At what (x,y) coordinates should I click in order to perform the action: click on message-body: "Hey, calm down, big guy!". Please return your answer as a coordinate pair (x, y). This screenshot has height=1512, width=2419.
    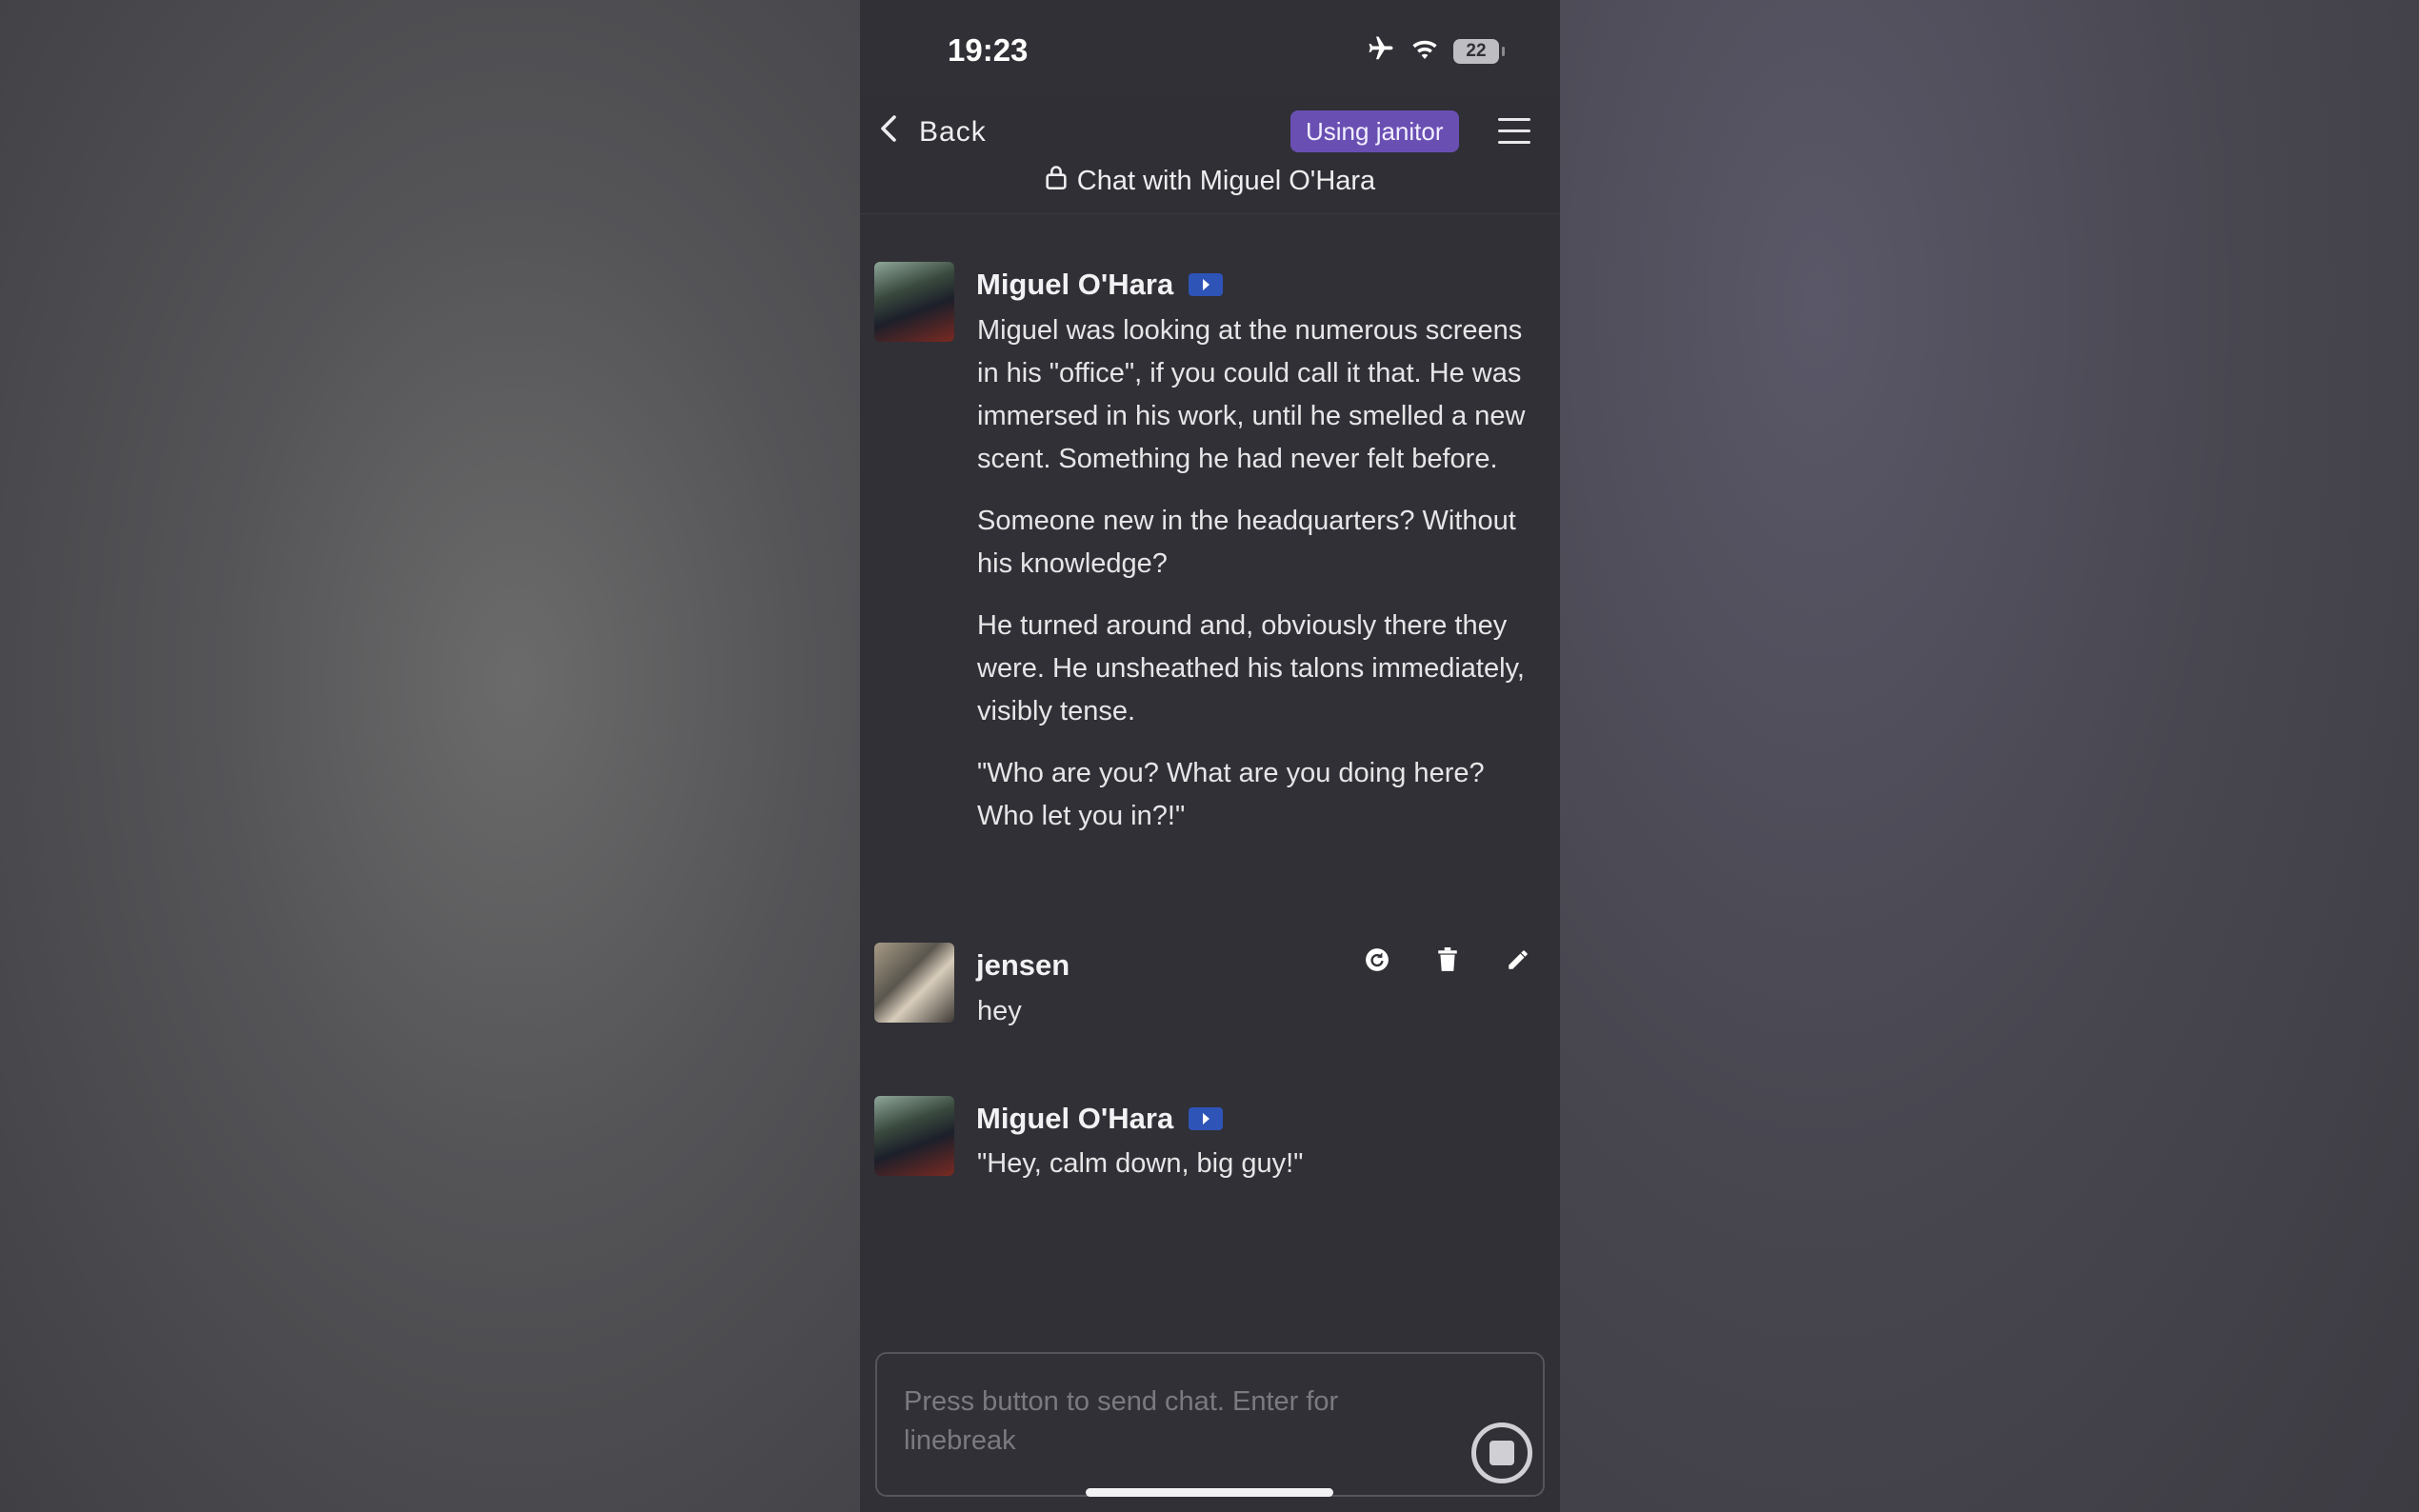
    Looking at the image, I should click on (1258, 1173).